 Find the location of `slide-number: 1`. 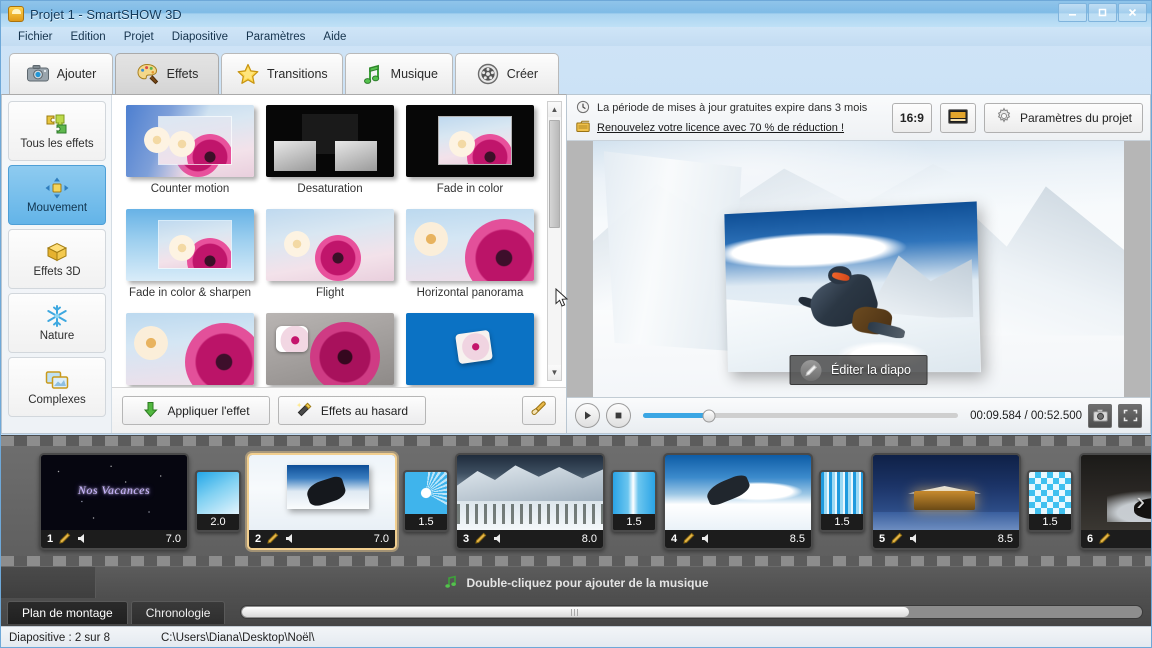

slide-number: 1 is located at coordinates (50, 538).